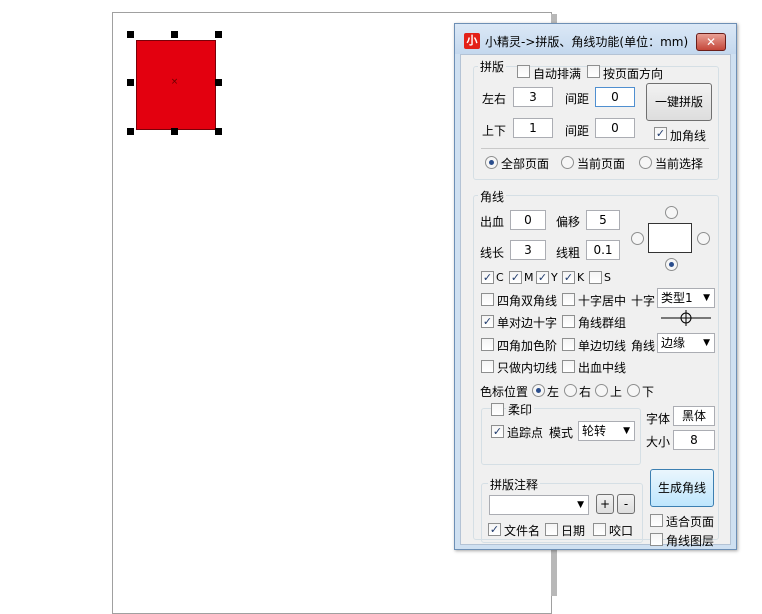 Image resolution: width=762 pixels, height=614 pixels. I want to click on size-input: 8, so click(694, 440).